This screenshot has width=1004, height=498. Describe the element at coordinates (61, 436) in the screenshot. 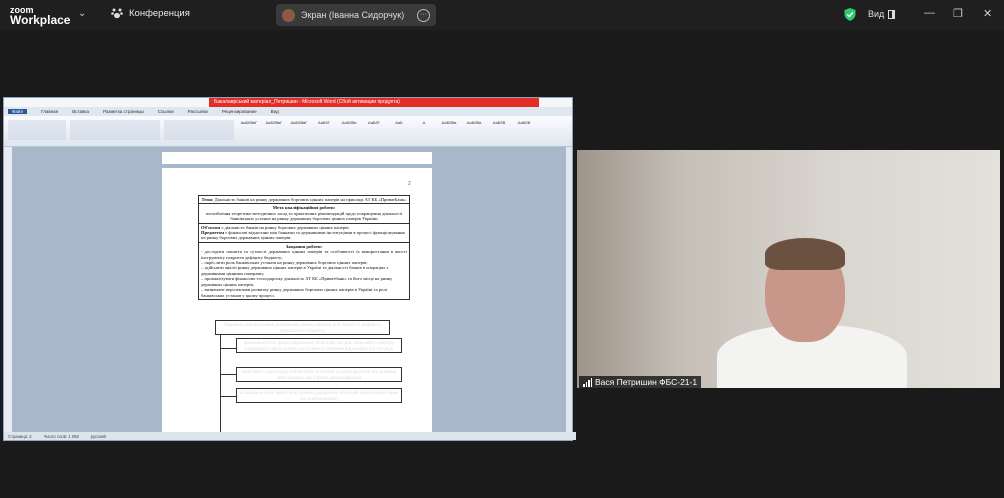

I see `status-word-count: Число слов: 1 058` at that location.